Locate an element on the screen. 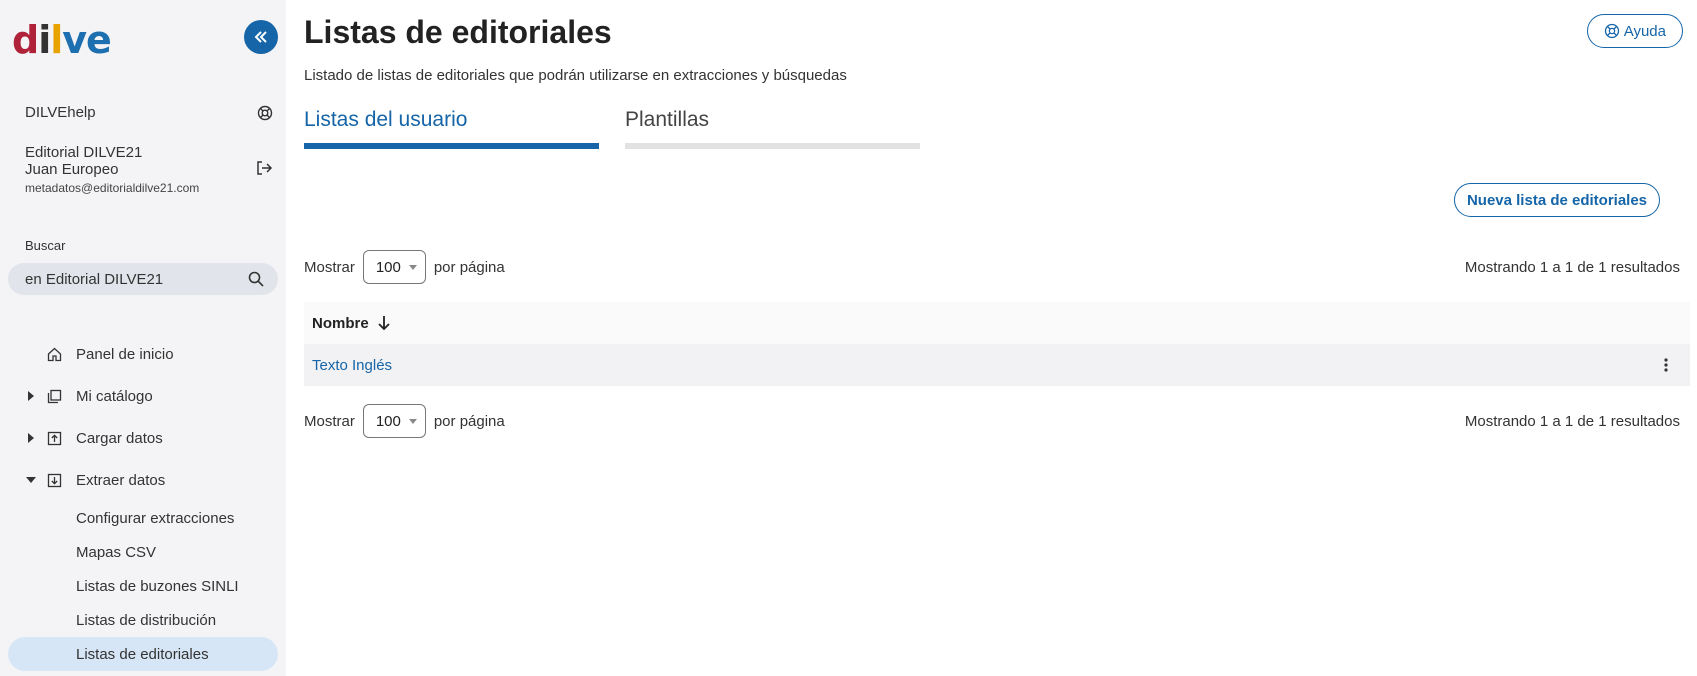  home-icon is located at coordinates (54, 354).